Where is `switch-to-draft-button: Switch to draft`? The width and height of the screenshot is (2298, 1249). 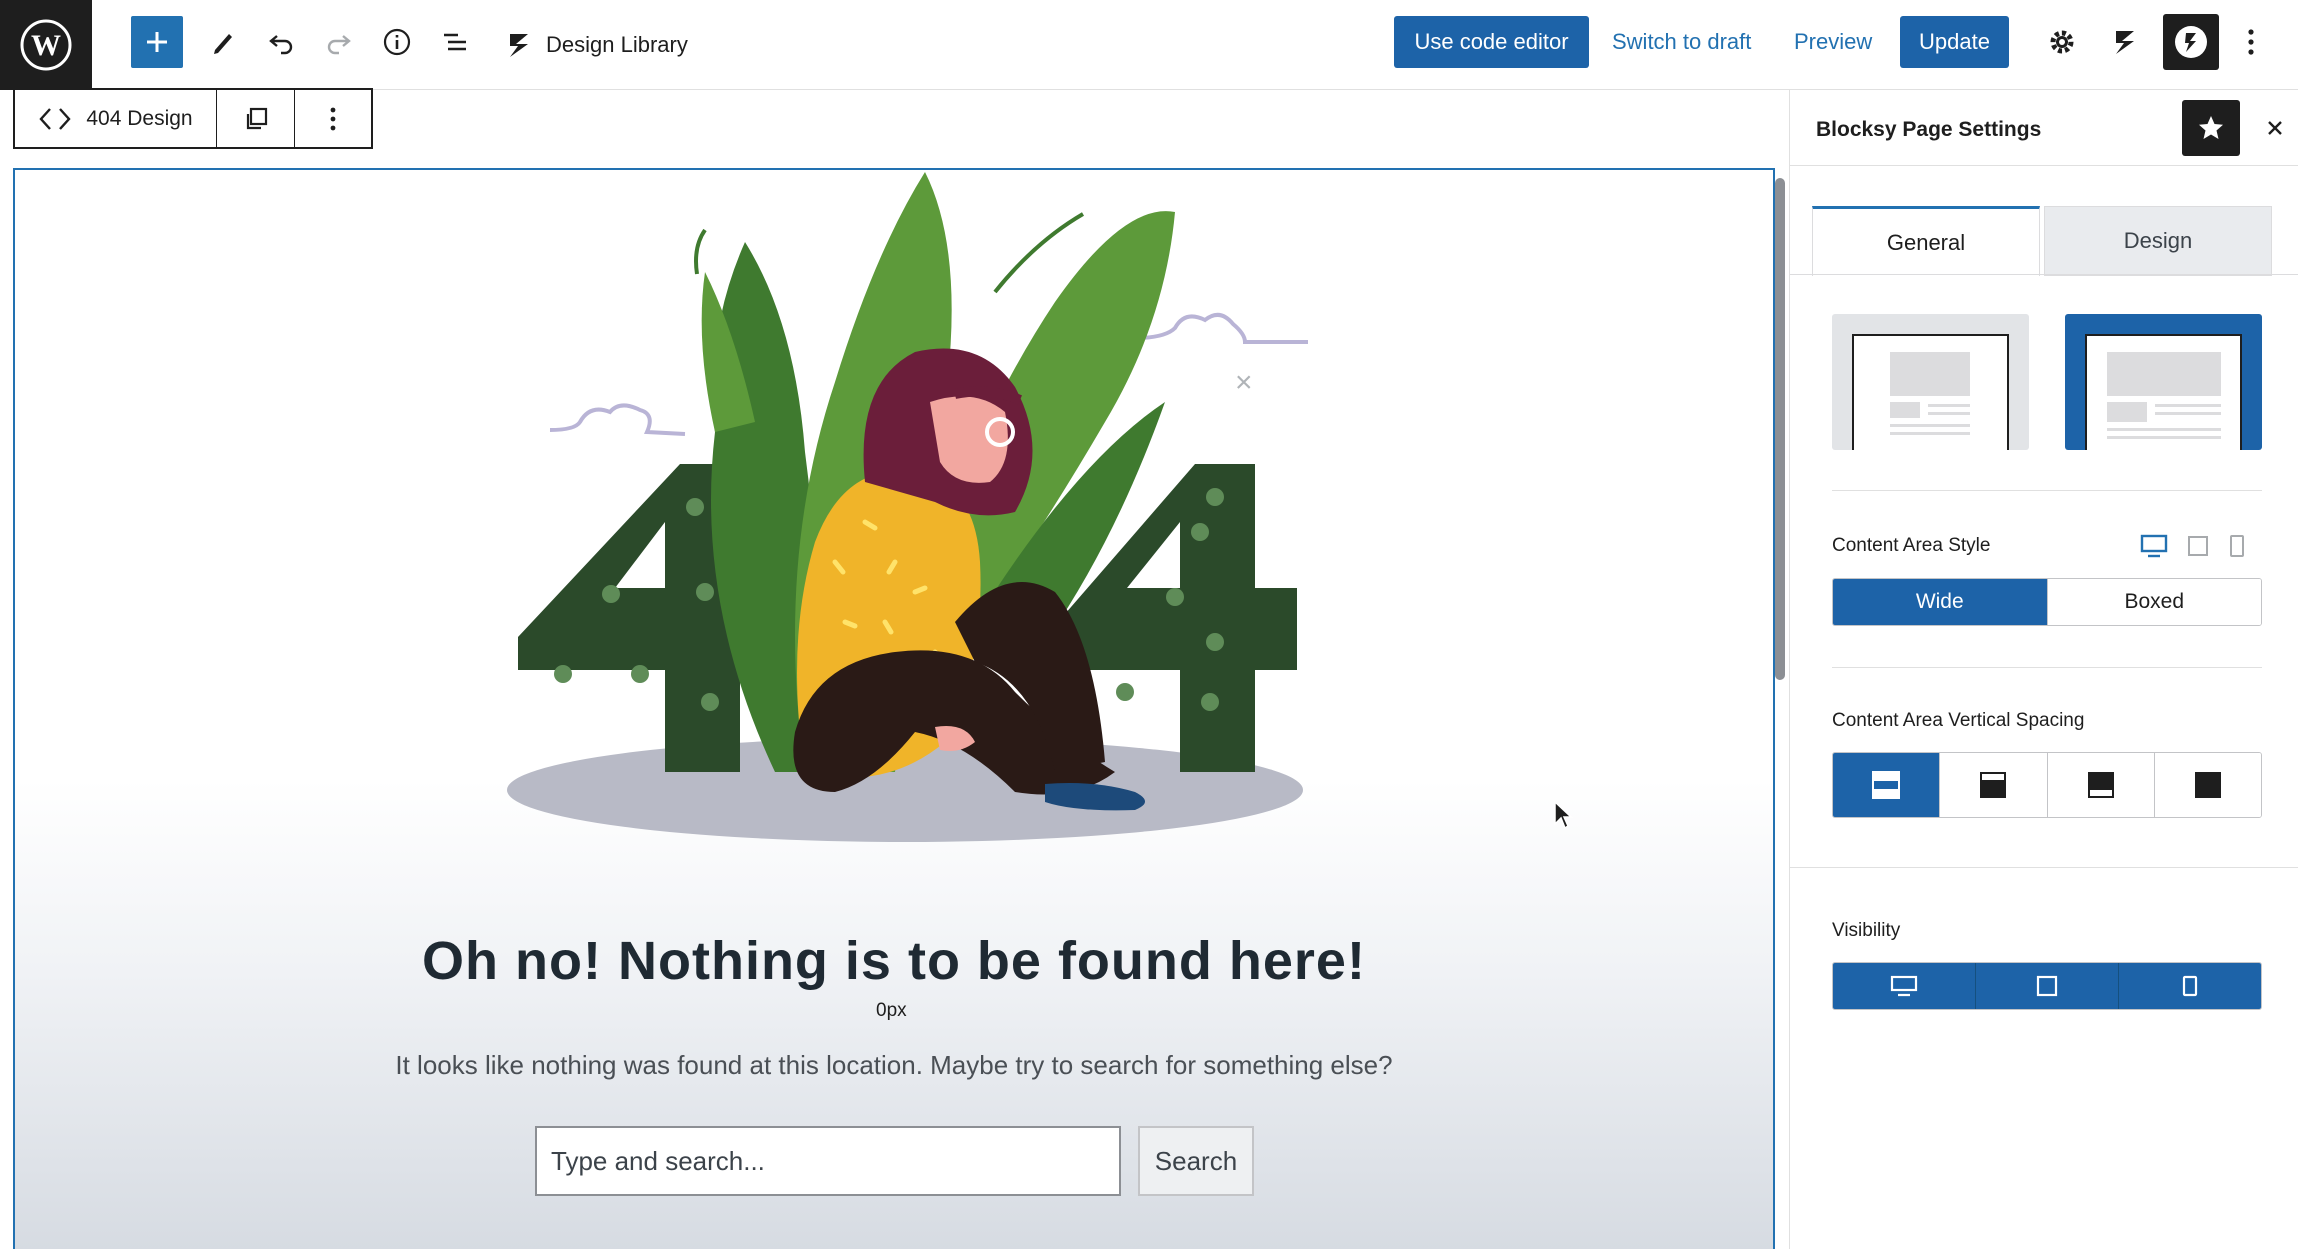
switch-to-draft-button: Switch to draft is located at coordinates (1681, 42).